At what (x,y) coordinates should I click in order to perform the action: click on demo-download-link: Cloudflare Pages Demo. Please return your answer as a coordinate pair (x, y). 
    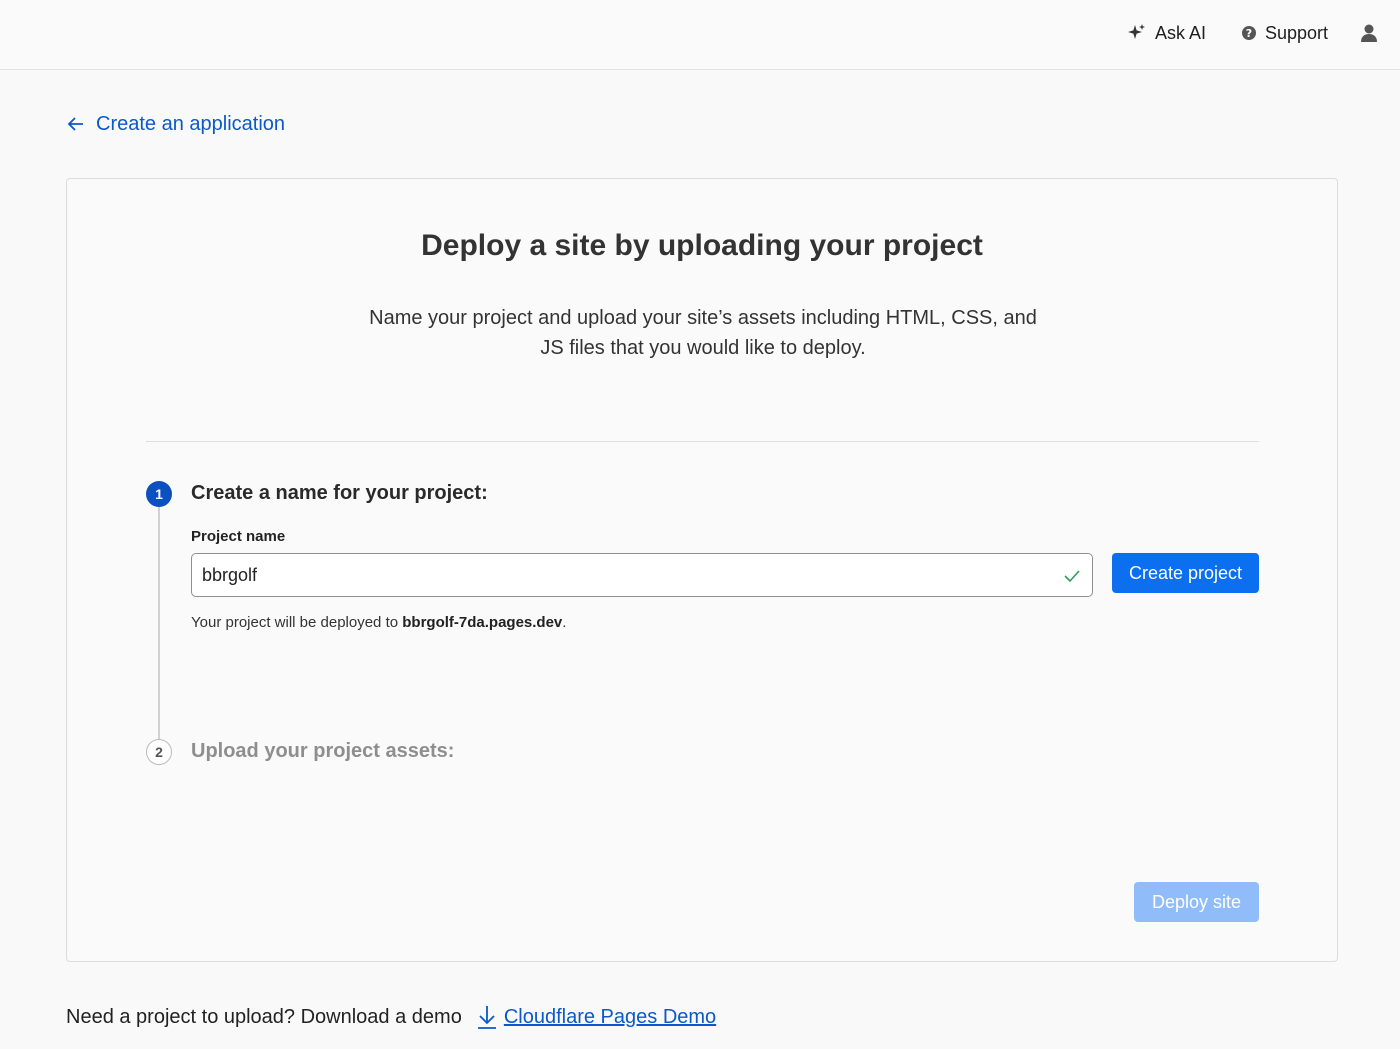
    Looking at the image, I should click on (596, 1017).